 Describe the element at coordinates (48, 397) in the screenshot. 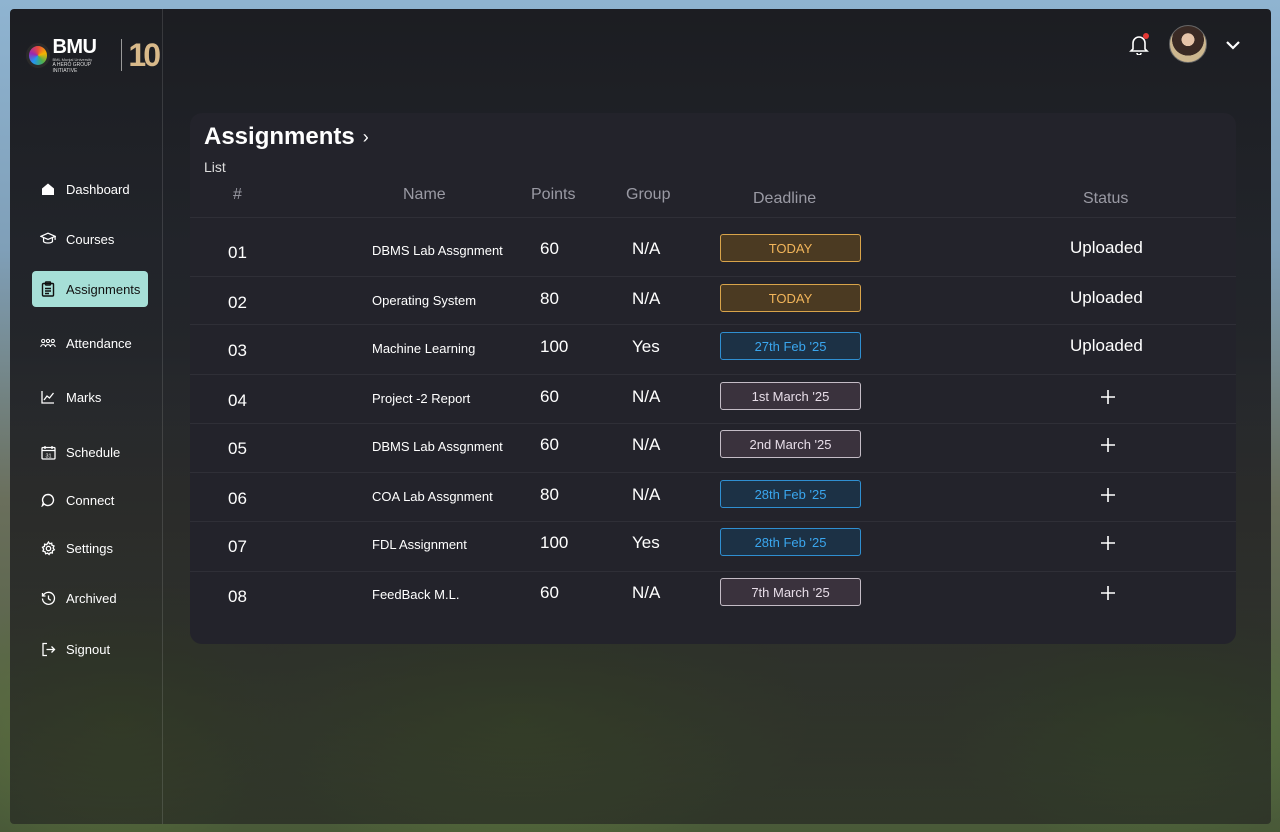

I see `chart-line-icon` at that location.